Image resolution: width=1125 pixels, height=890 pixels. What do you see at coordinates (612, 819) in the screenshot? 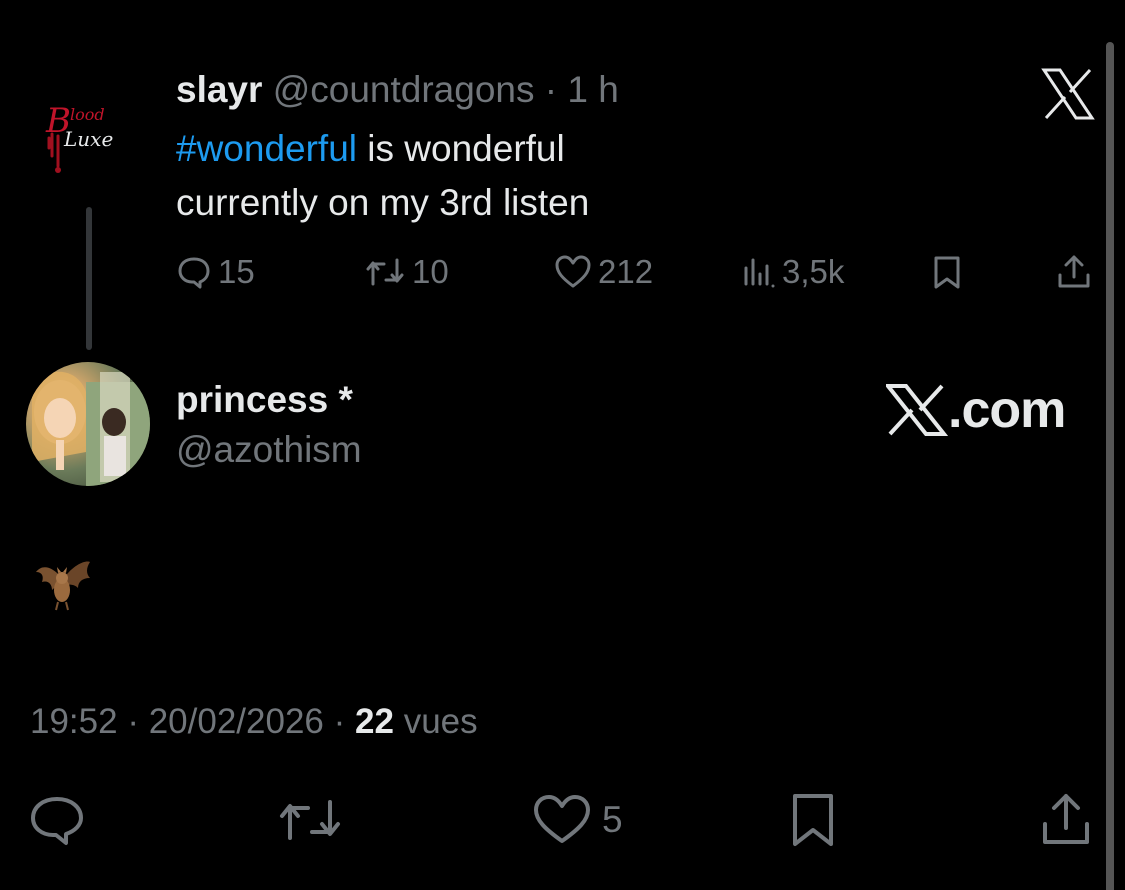
I see `like-count: 5` at bounding box center [612, 819].